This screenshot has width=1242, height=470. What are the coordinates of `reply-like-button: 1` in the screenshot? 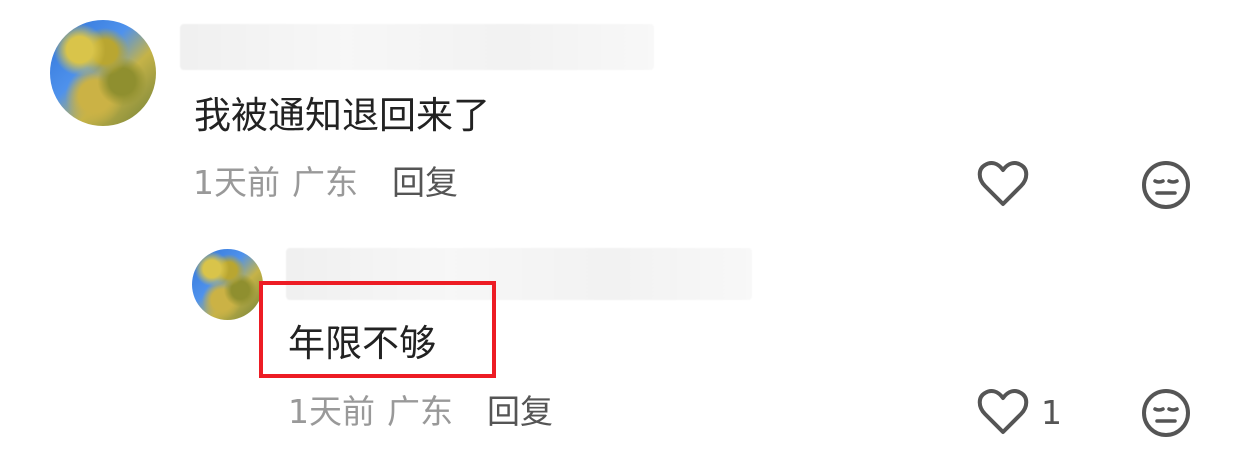 It's located at (1019, 412).